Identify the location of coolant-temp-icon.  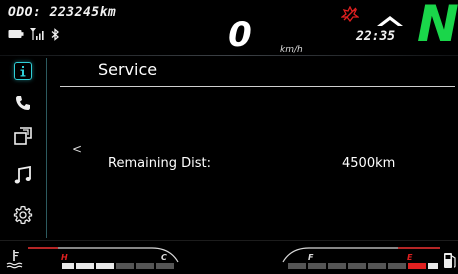
(14, 259).